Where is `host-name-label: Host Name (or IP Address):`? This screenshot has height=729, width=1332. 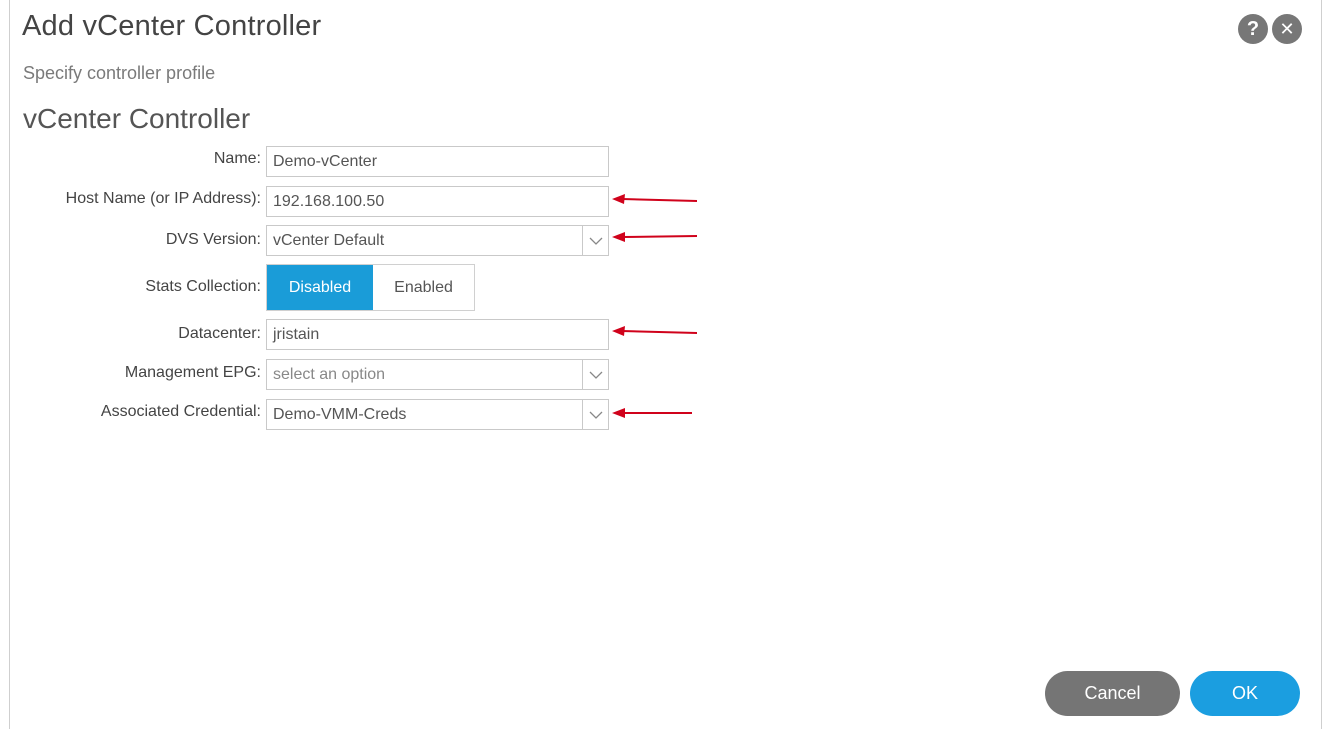
host-name-label: Host Name (or IP Address): is located at coordinates (163, 198).